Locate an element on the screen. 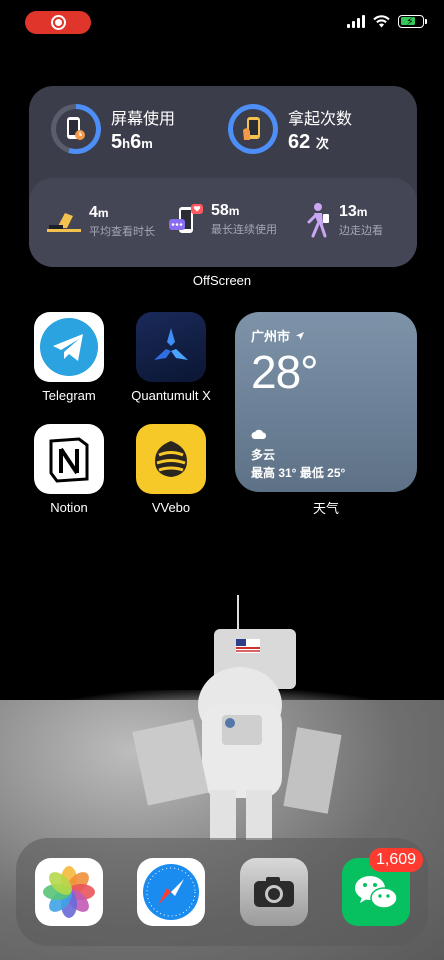 The image size is (444, 960). pickups-value: 62 次 is located at coordinates (308, 141).